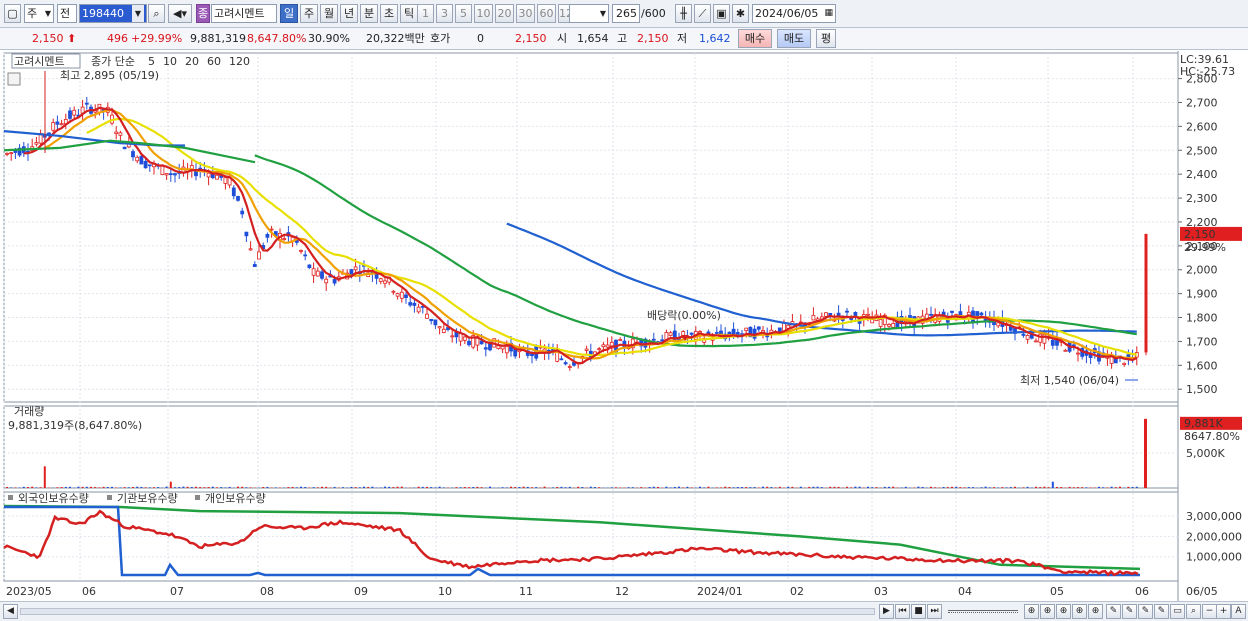 The image size is (1248, 621). Describe the element at coordinates (626, 13) in the screenshot. I see `count-input: 265` at that location.